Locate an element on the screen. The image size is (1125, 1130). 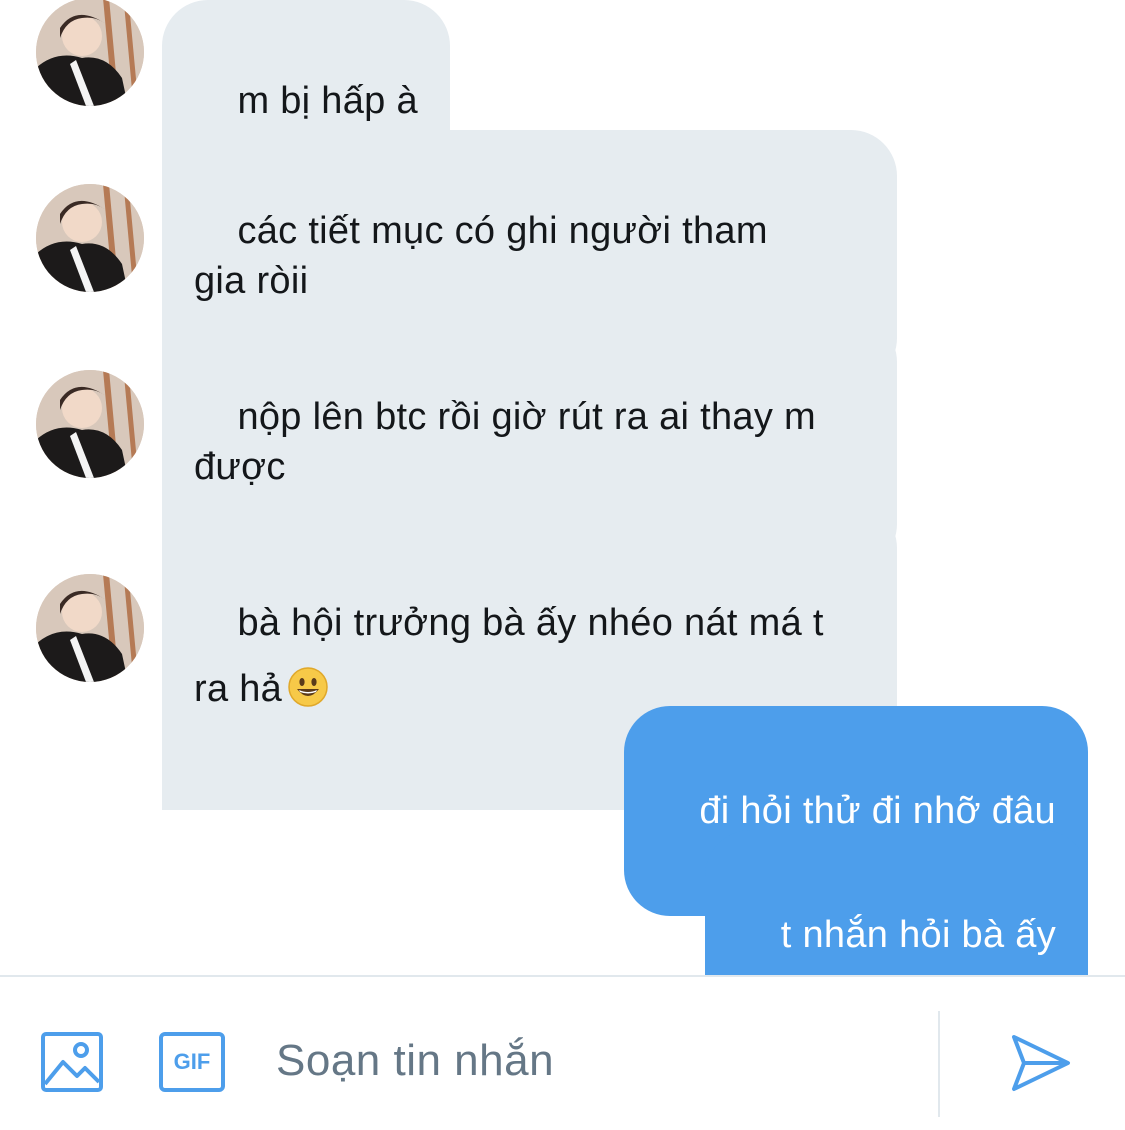
gif-button: GIF is located at coordinates (192, 1062).